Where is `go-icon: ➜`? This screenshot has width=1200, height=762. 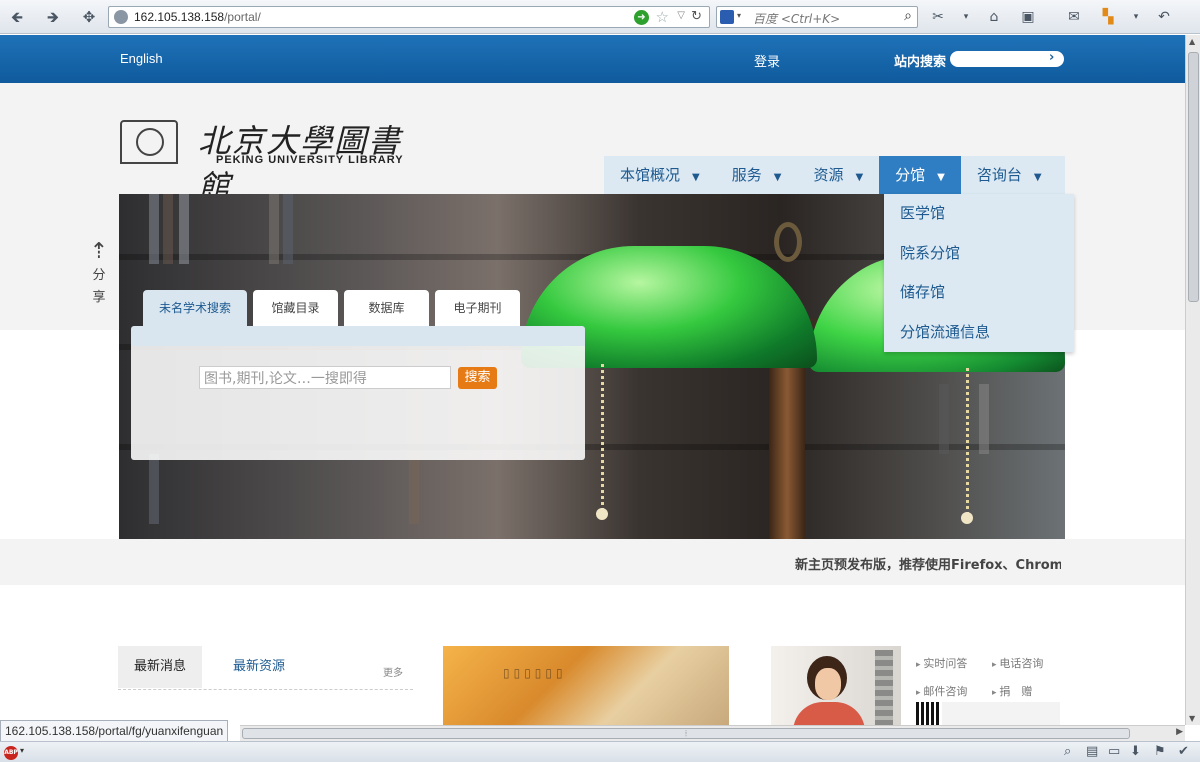
go-icon: ➜ is located at coordinates (641, 17).